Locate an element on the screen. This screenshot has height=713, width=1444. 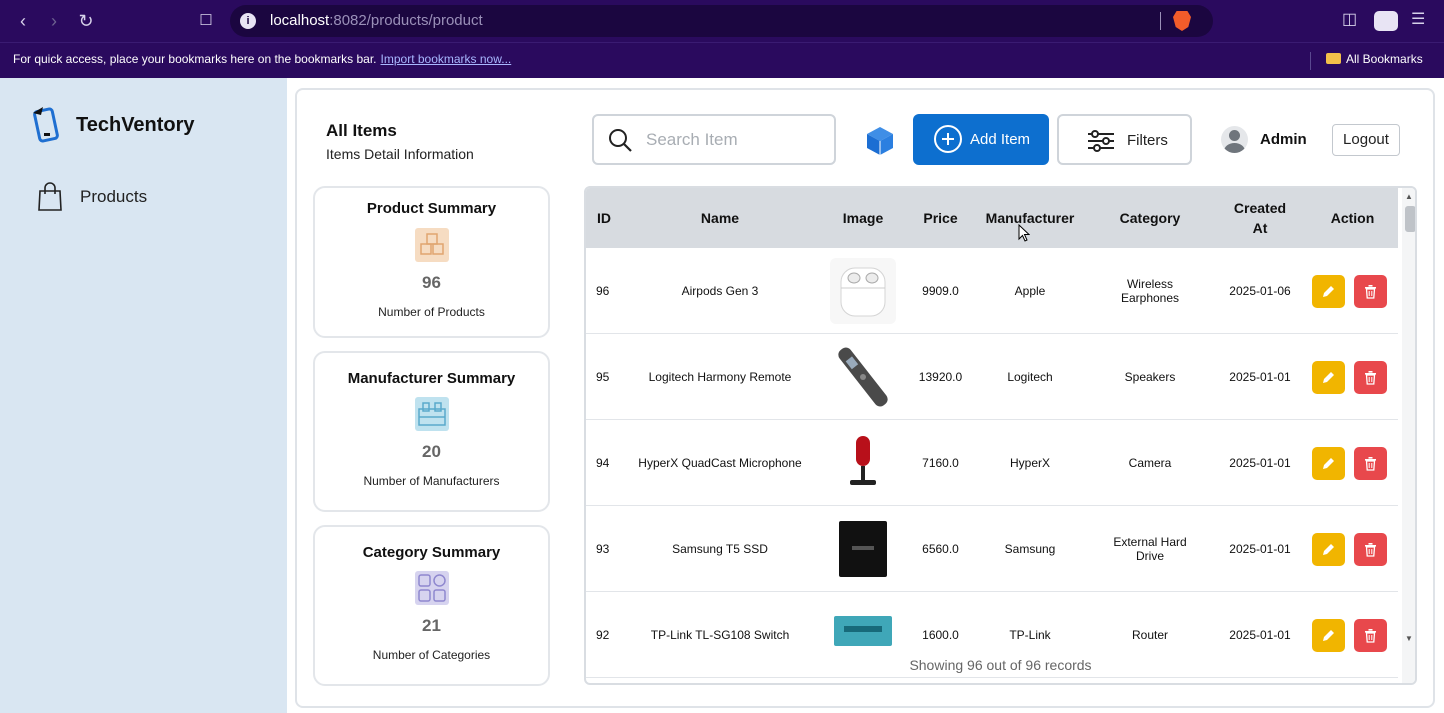
cell-manufacturer-text: HyperX is located at coordinates (1029, 463).